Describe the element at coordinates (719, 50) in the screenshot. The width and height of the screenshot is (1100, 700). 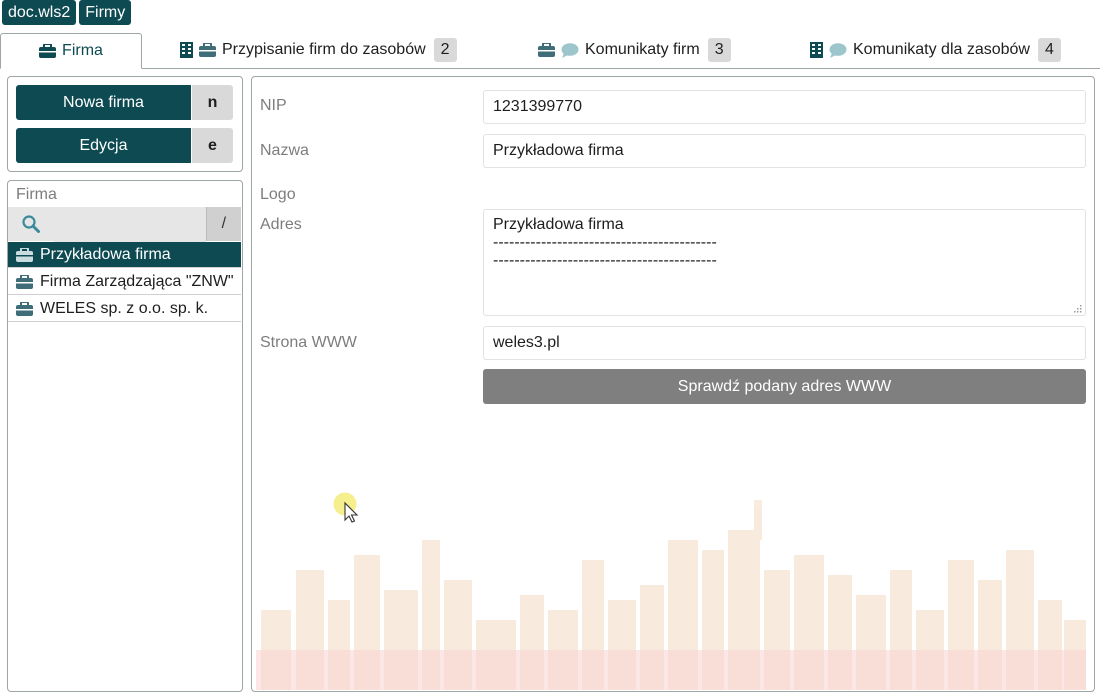
I see `tab-count-badge: 3` at that location.